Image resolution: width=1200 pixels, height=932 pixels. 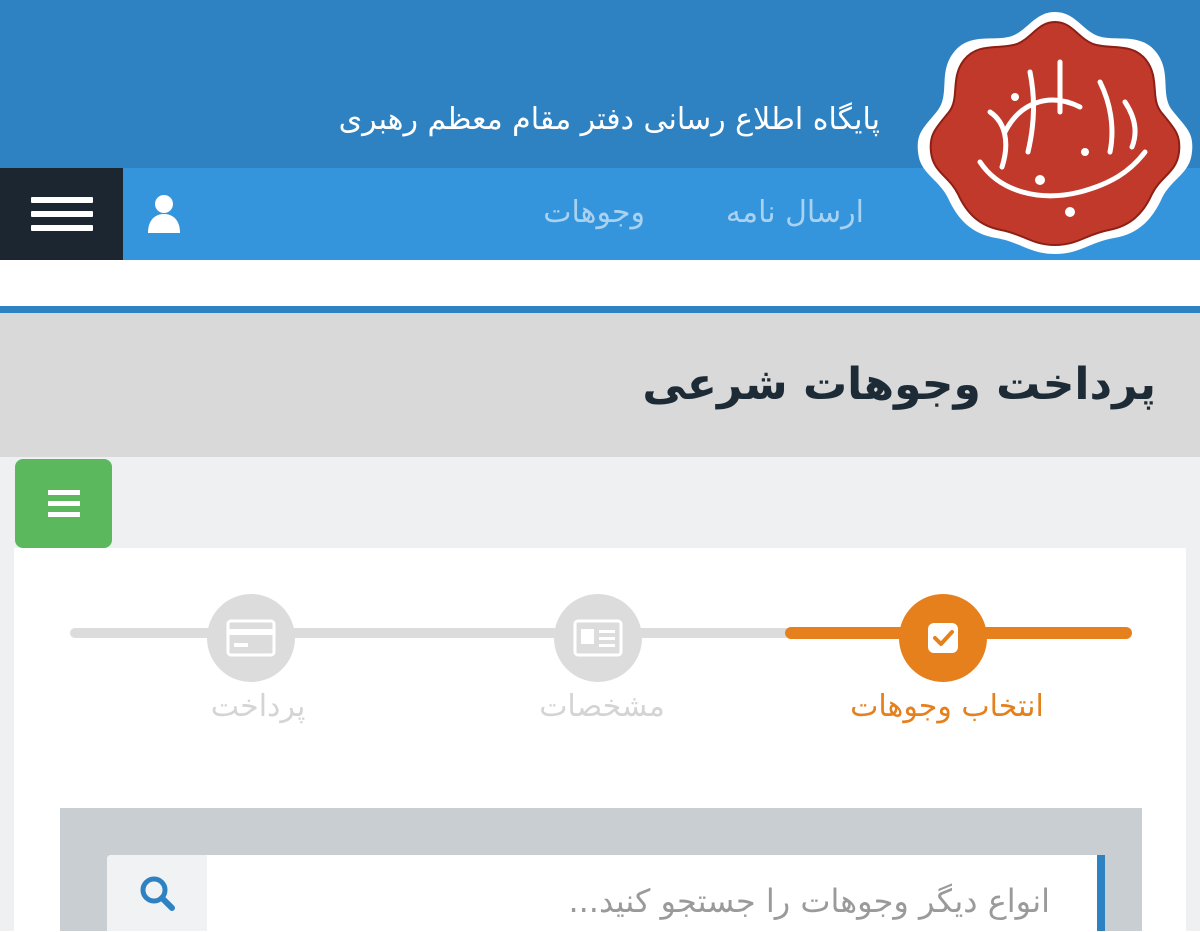 What do you see at coordinates (795, 213) in the screenshot?
I see `nav-send-letter: ارسال نامه` at bounding box center [795, 213].